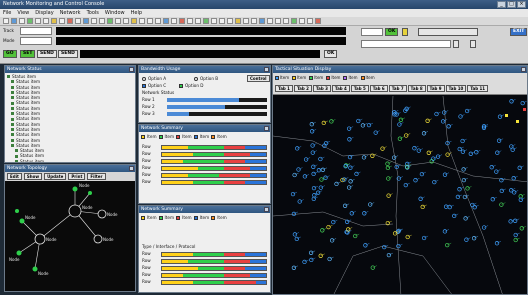  I want to click on exit-button: EXIT, so click(519, 32).